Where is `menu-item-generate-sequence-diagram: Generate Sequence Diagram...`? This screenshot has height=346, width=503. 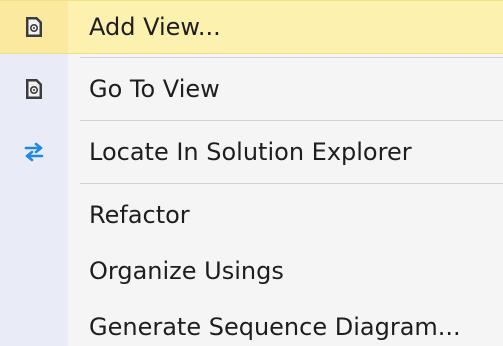
menu-item-generate-sequence-diagram: Generate Sequence Diagram... is located at coordinates (251, 322).